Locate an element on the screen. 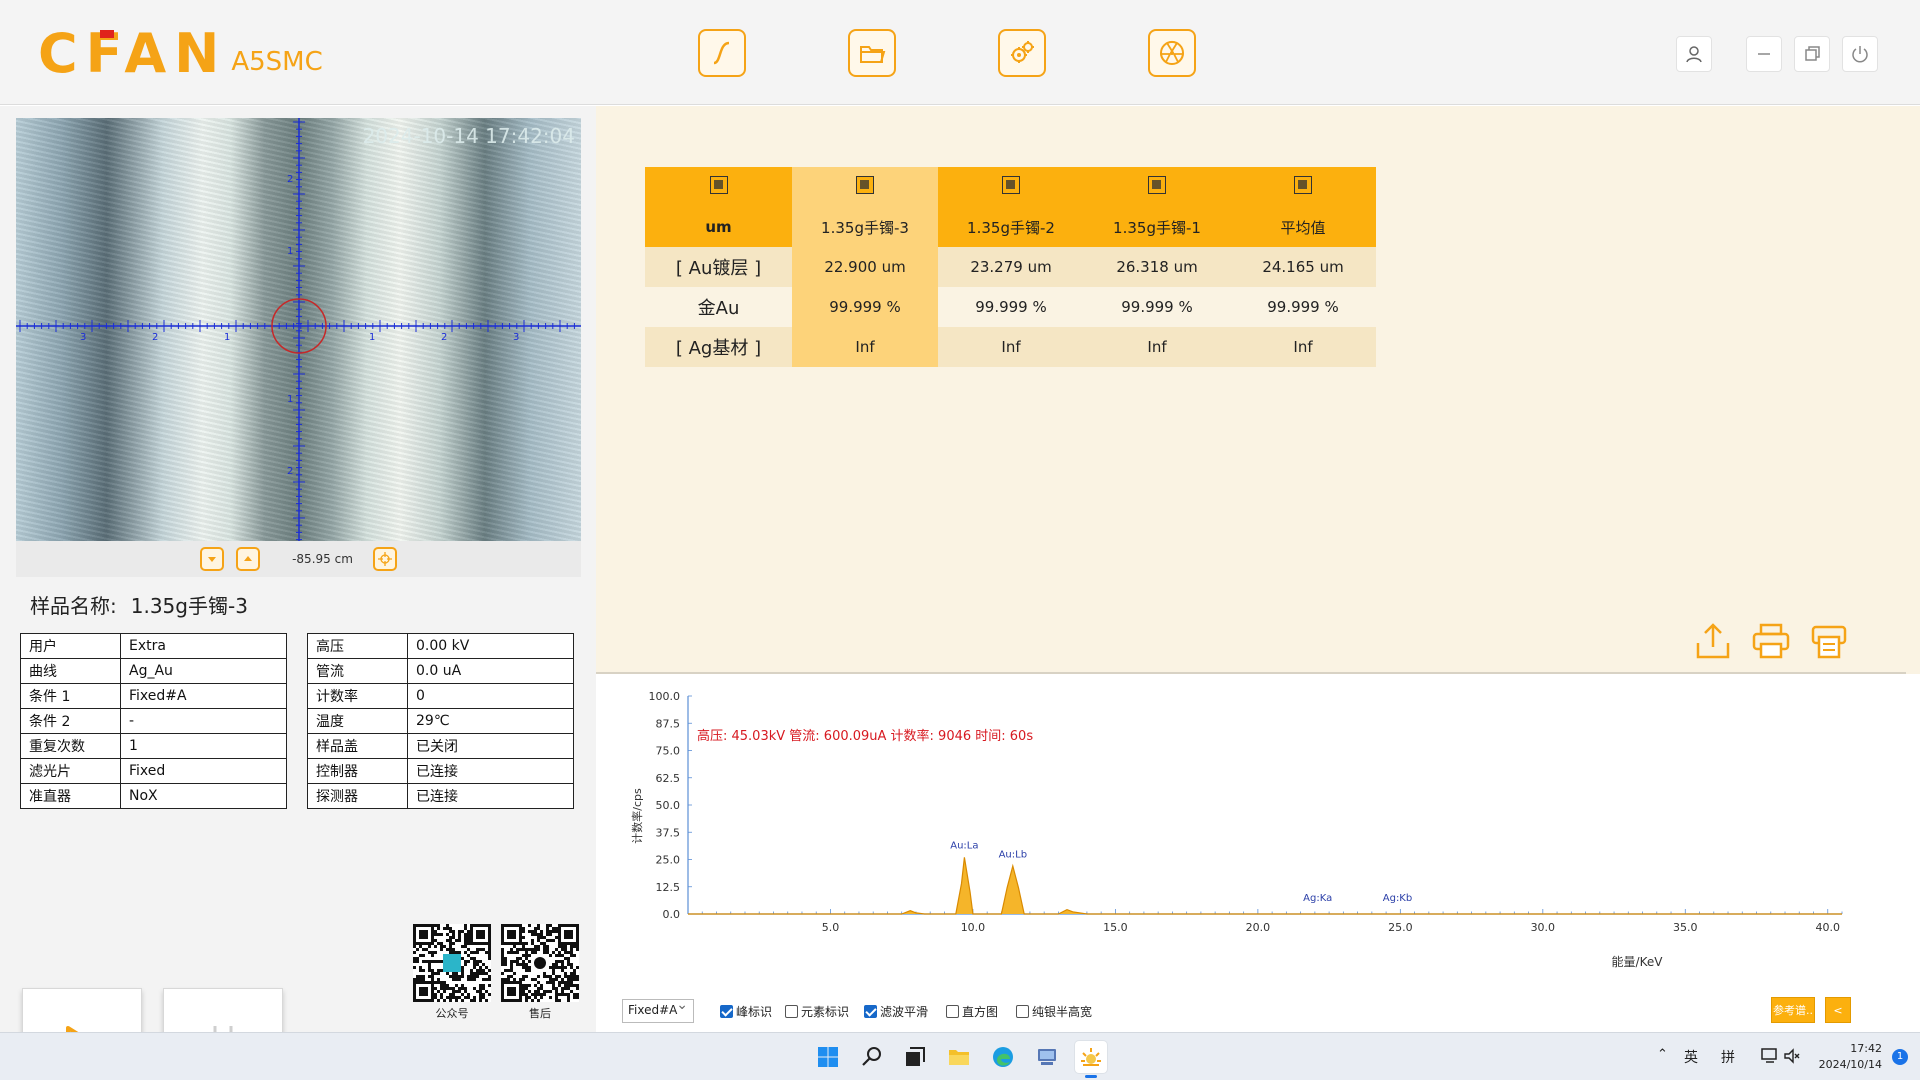 This screenshot has height=1080, width=1920. search-icon is located at coordinates (871, 1056).